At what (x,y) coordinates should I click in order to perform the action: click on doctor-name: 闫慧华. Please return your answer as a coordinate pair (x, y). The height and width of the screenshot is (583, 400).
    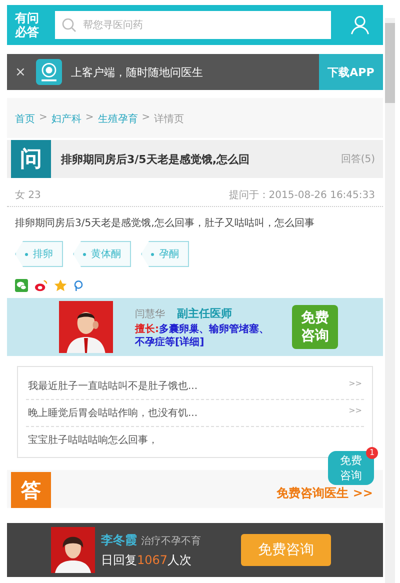
    Looking at the image, I should click on (150, 314).